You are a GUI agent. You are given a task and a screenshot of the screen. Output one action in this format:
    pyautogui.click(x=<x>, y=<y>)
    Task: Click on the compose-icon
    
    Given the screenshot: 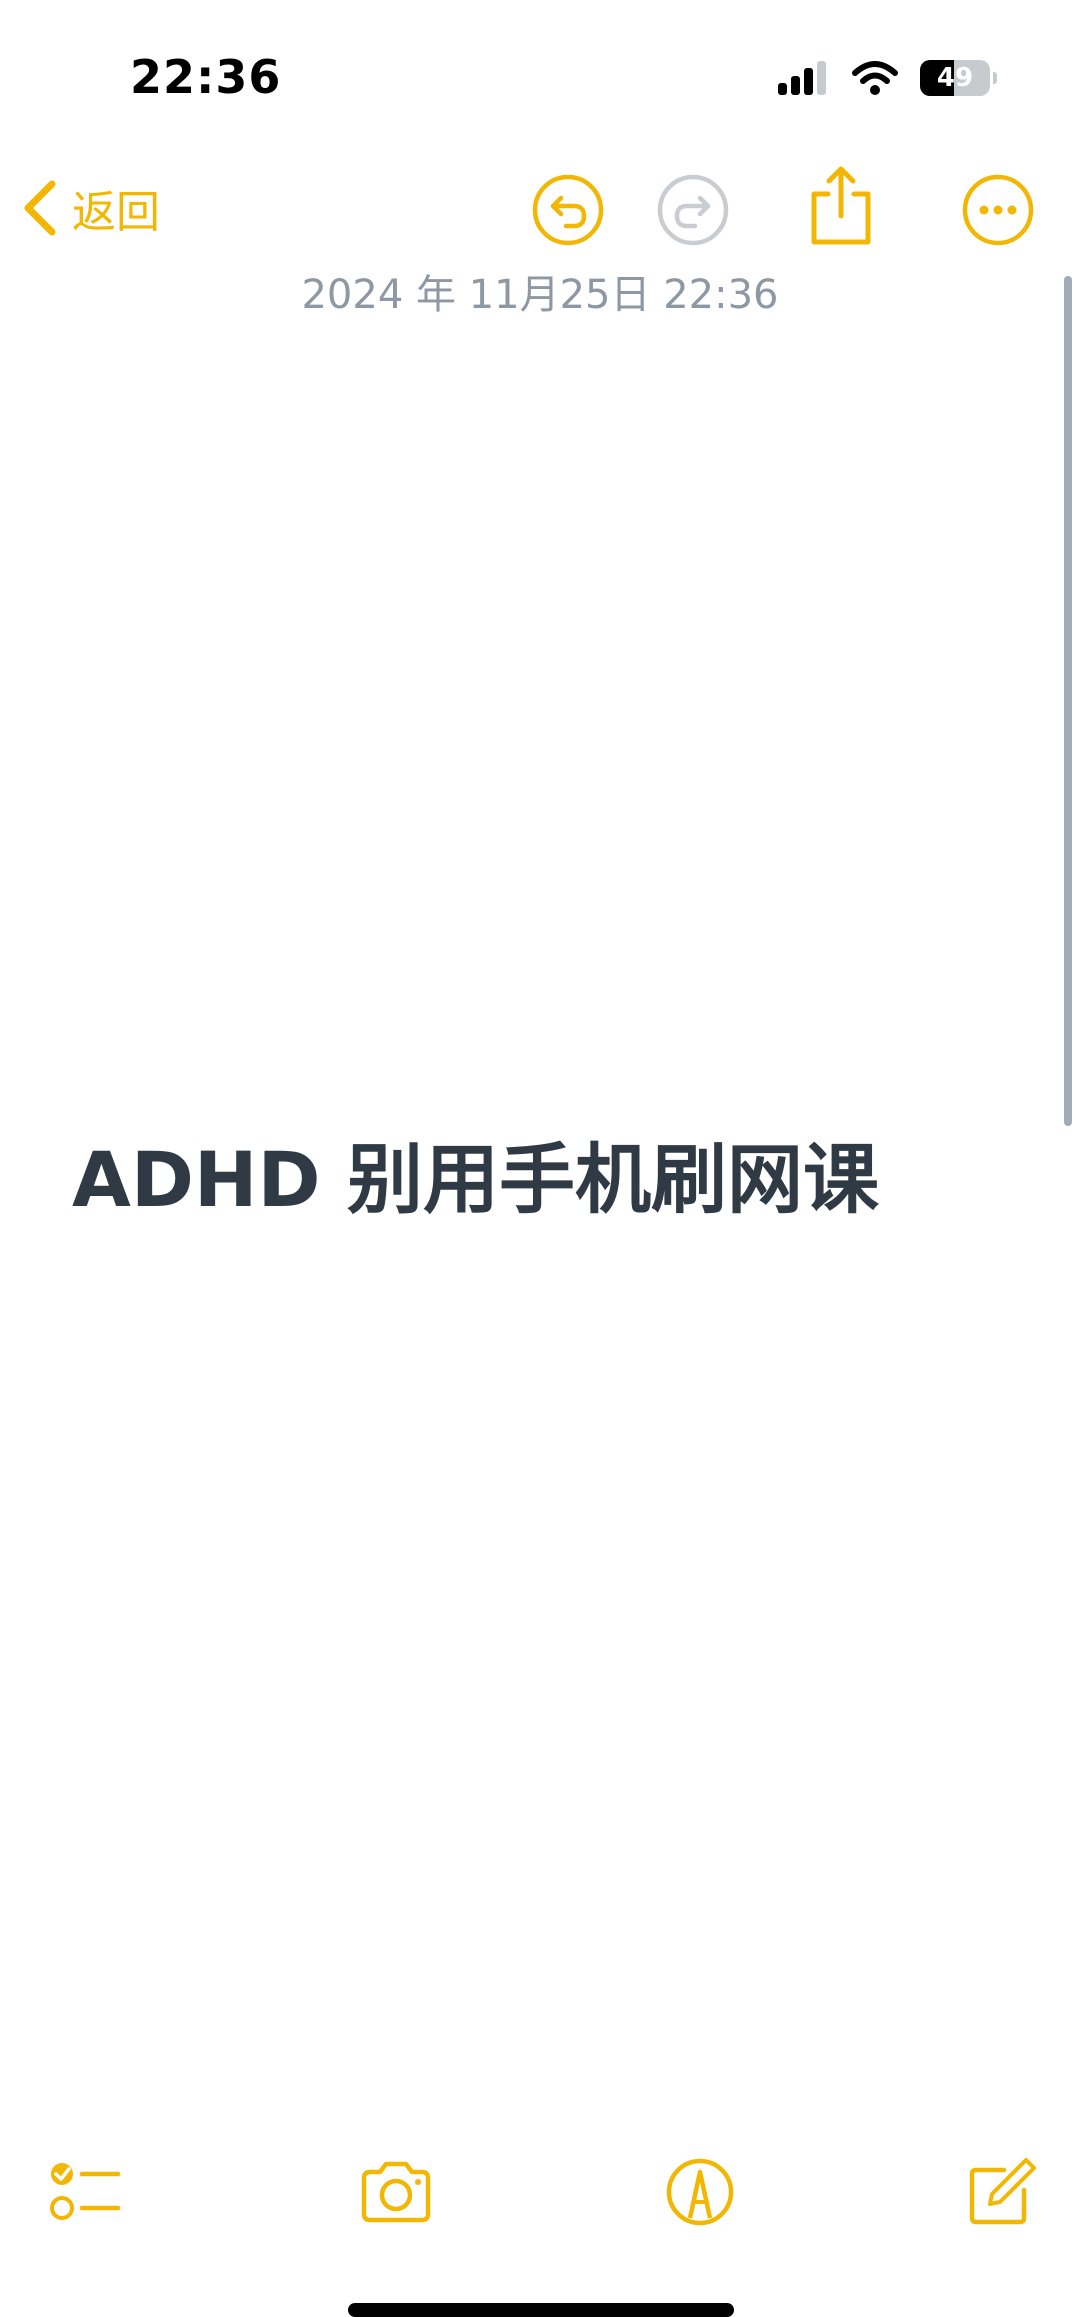 What is the action you would take?
    pyautogui.click(x=1000, y=2192)
    